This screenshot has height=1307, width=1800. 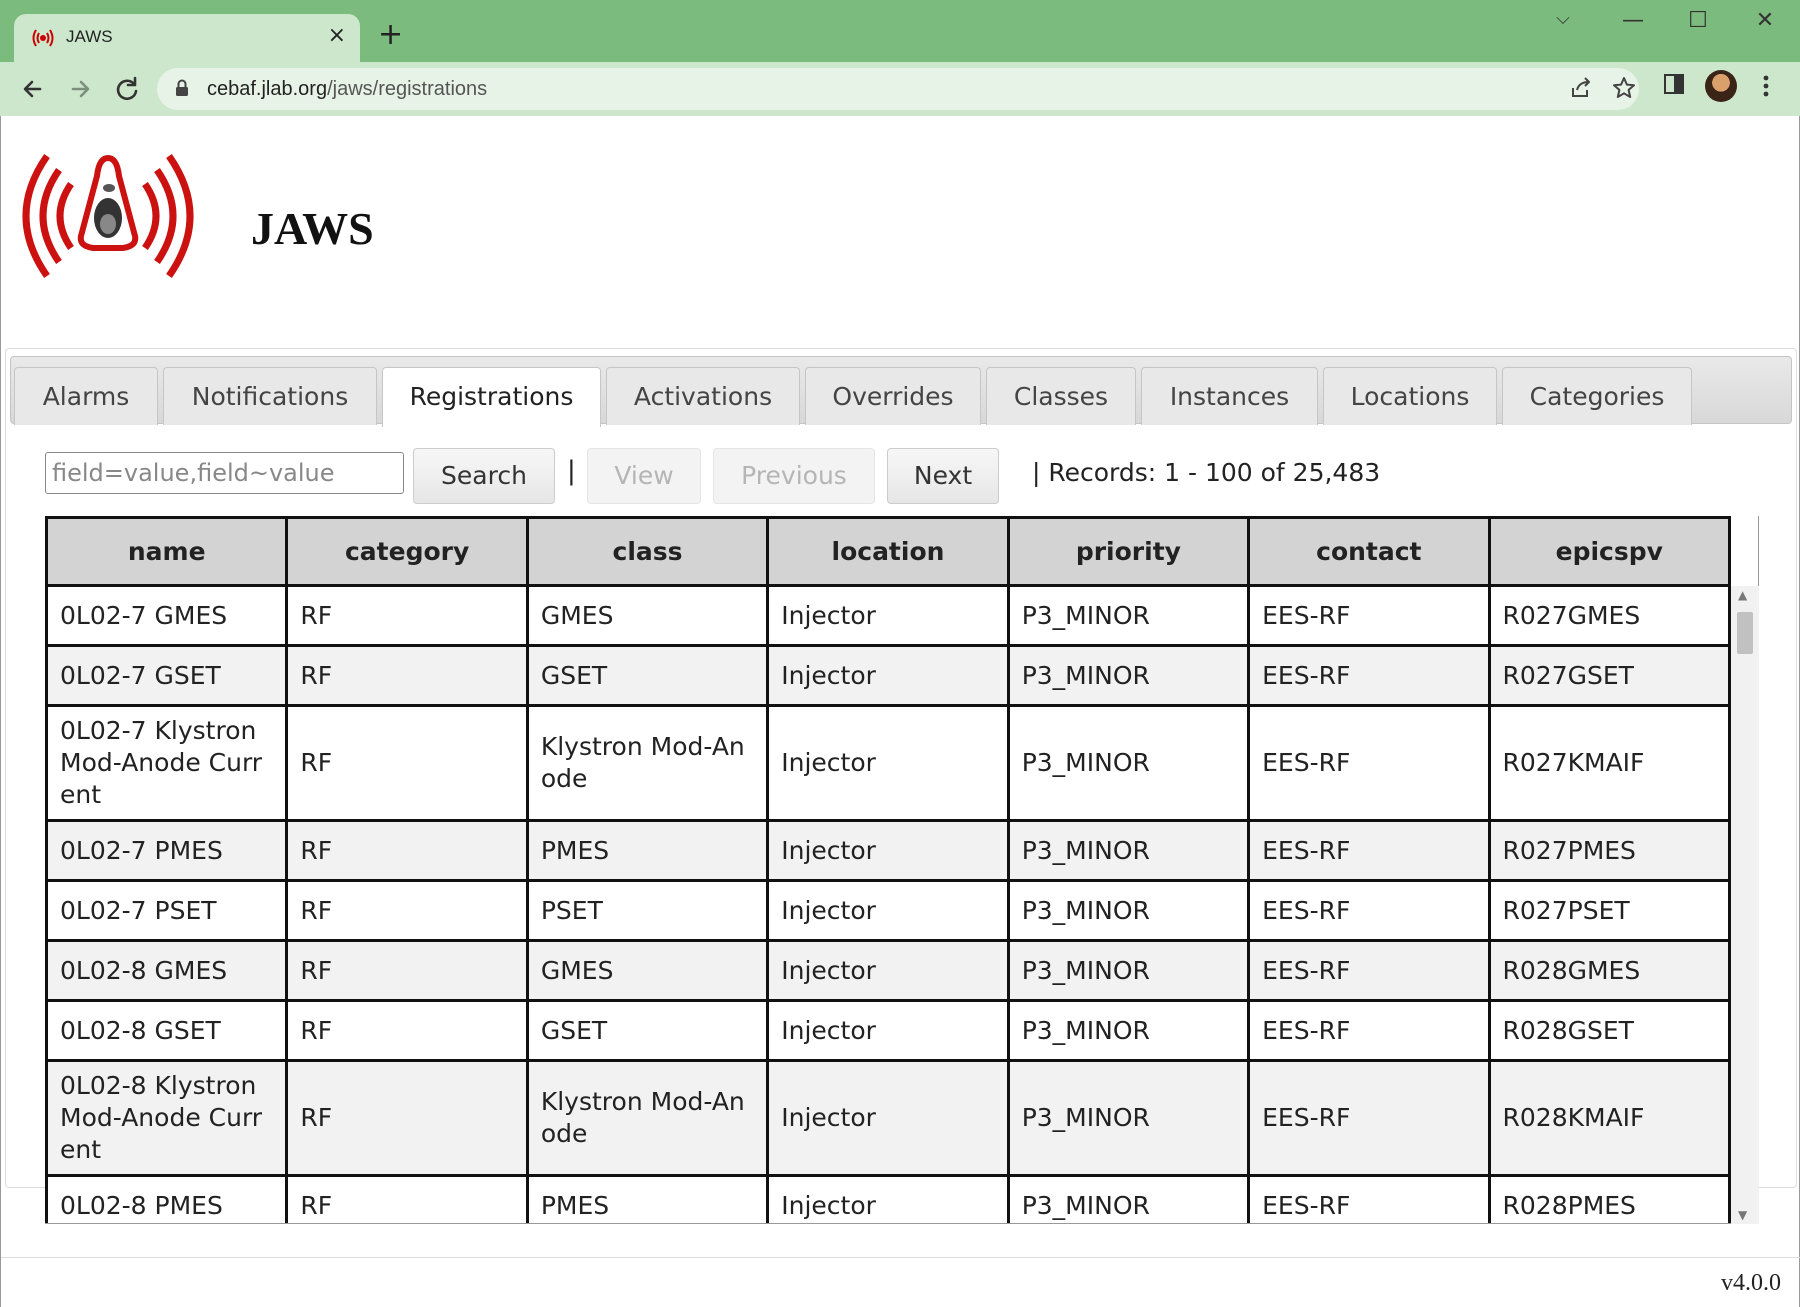 I want to click on new-tab-icon: +, so click(x=390, y=35).